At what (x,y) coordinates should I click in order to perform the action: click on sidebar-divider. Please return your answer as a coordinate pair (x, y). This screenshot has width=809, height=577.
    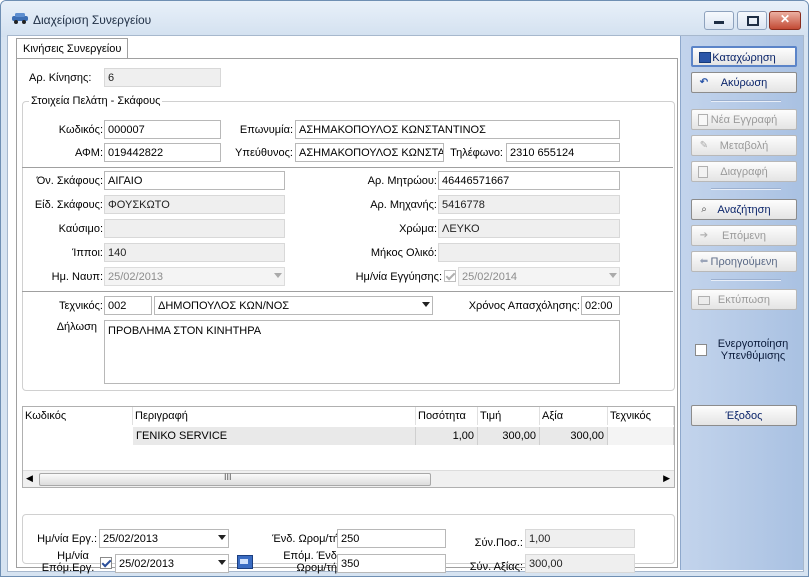
    Looking at the image, I should click on (746, 189).